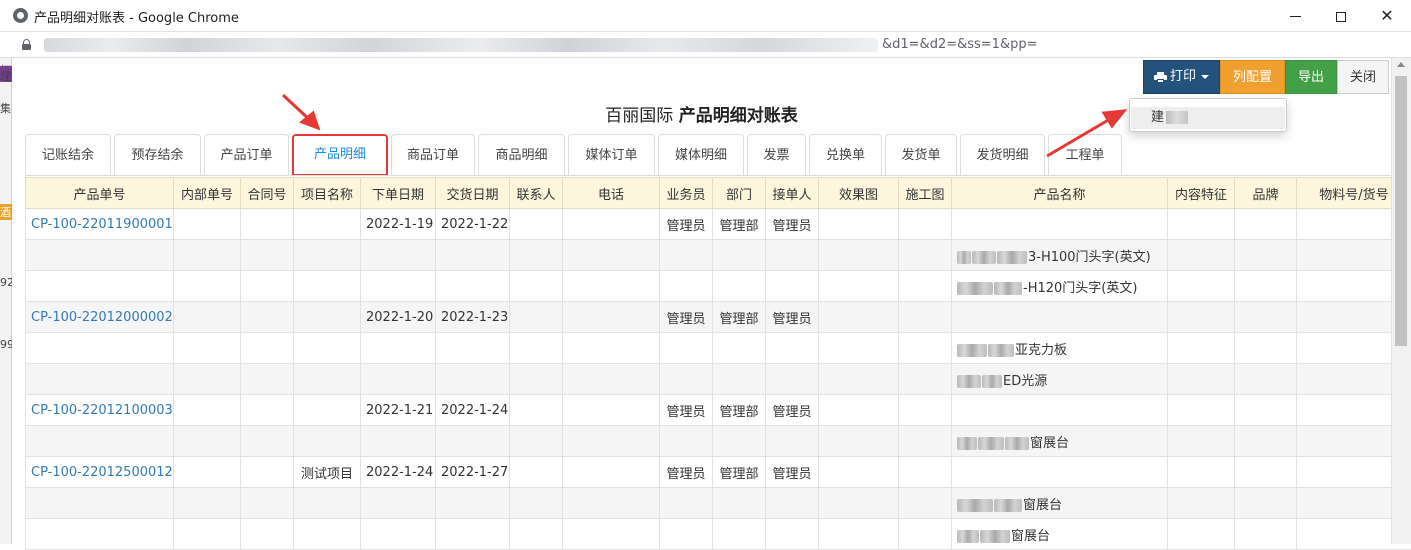 This screenshot has height=550, width=1411. I want to click on tab-exchange-orders: 兑换单, so click(845, 155).